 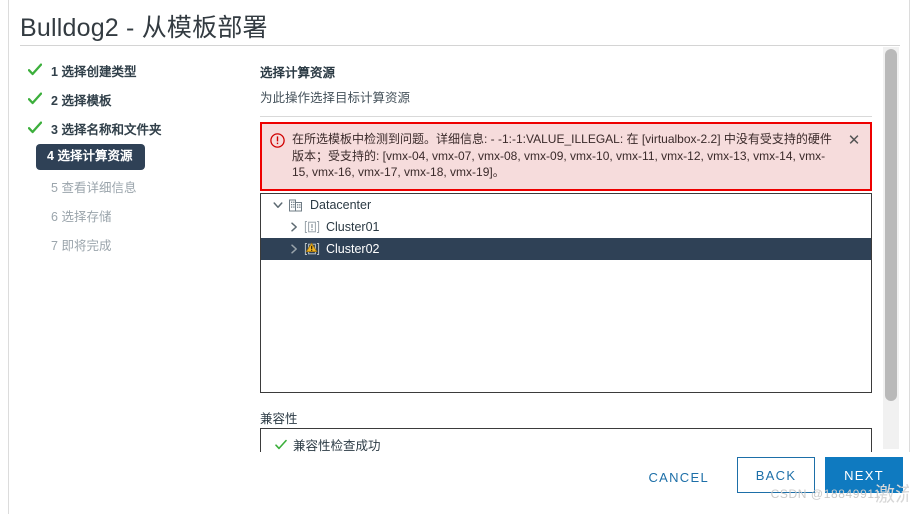 I want to click on cluster-warning-icon, so click(x=312, y=249).